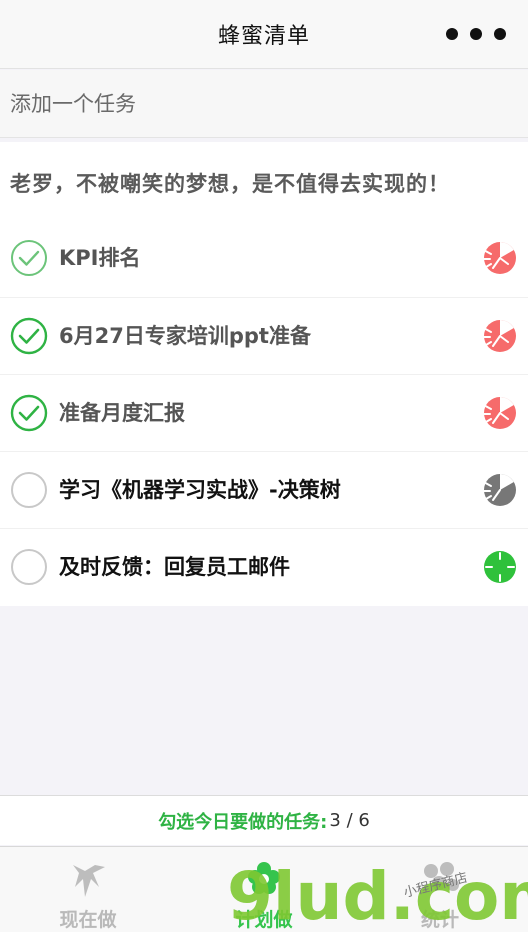  I want to click on motto-text: 老罗，不被嘲笑的梦想，是不值得去实现的！, so click(230, 184).